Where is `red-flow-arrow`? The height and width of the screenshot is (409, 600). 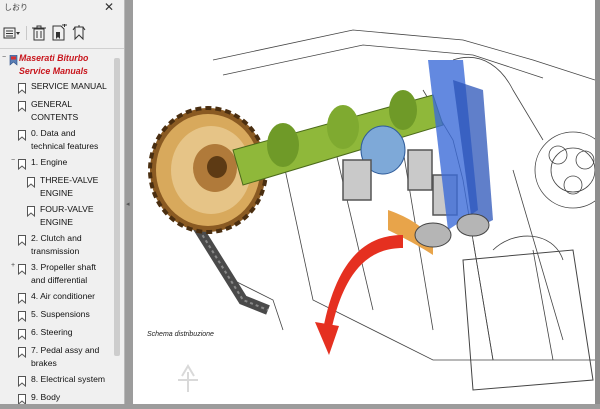 red-flow-arrow is located at coordinates (363, 283).